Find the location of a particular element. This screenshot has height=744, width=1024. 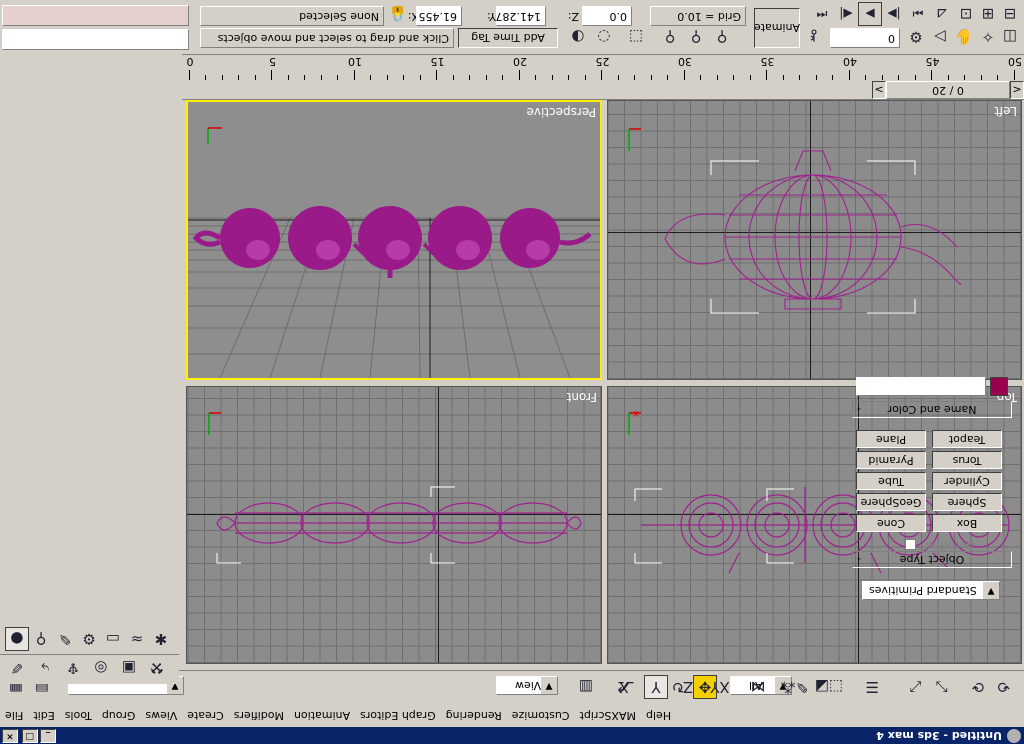

shapes-icon: ⚲ is located at coordinates (41, 639).